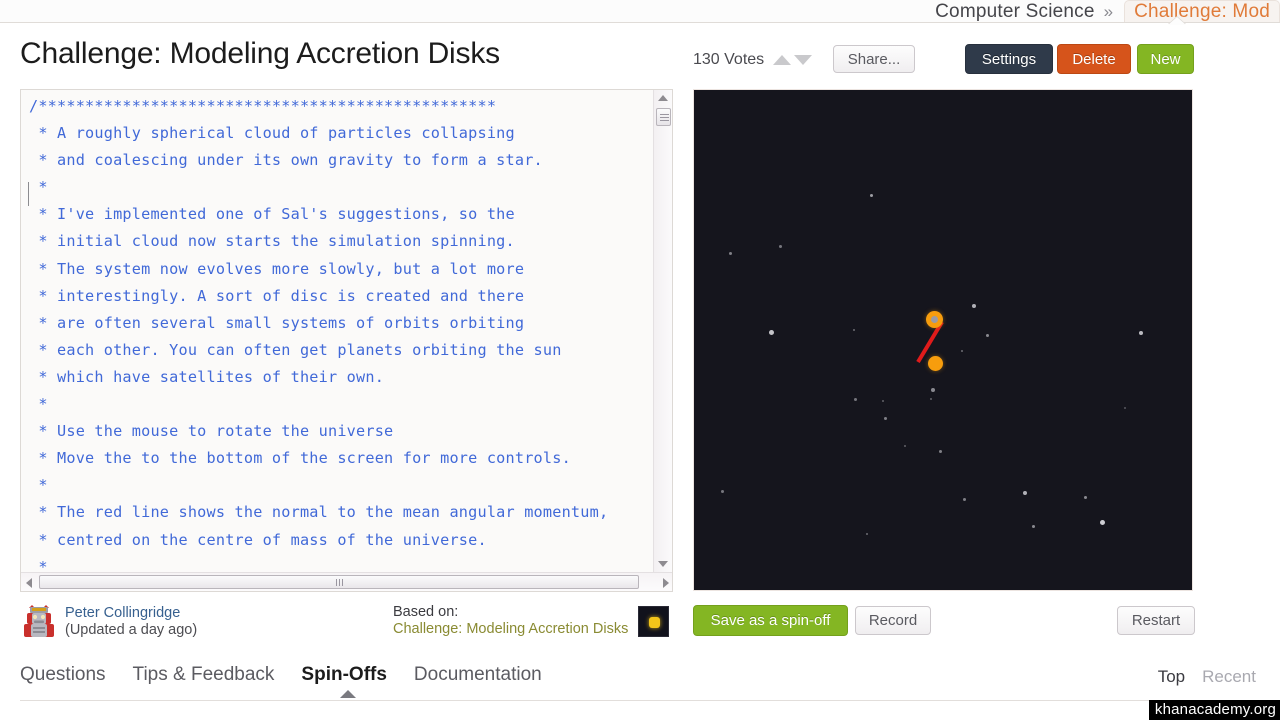 This screenshot has height=720, width=1280. Describe the element at coordinates (770, 620) in the screenshot. I see `save-as-spinoff-button: Save as a spin-off` at that location.